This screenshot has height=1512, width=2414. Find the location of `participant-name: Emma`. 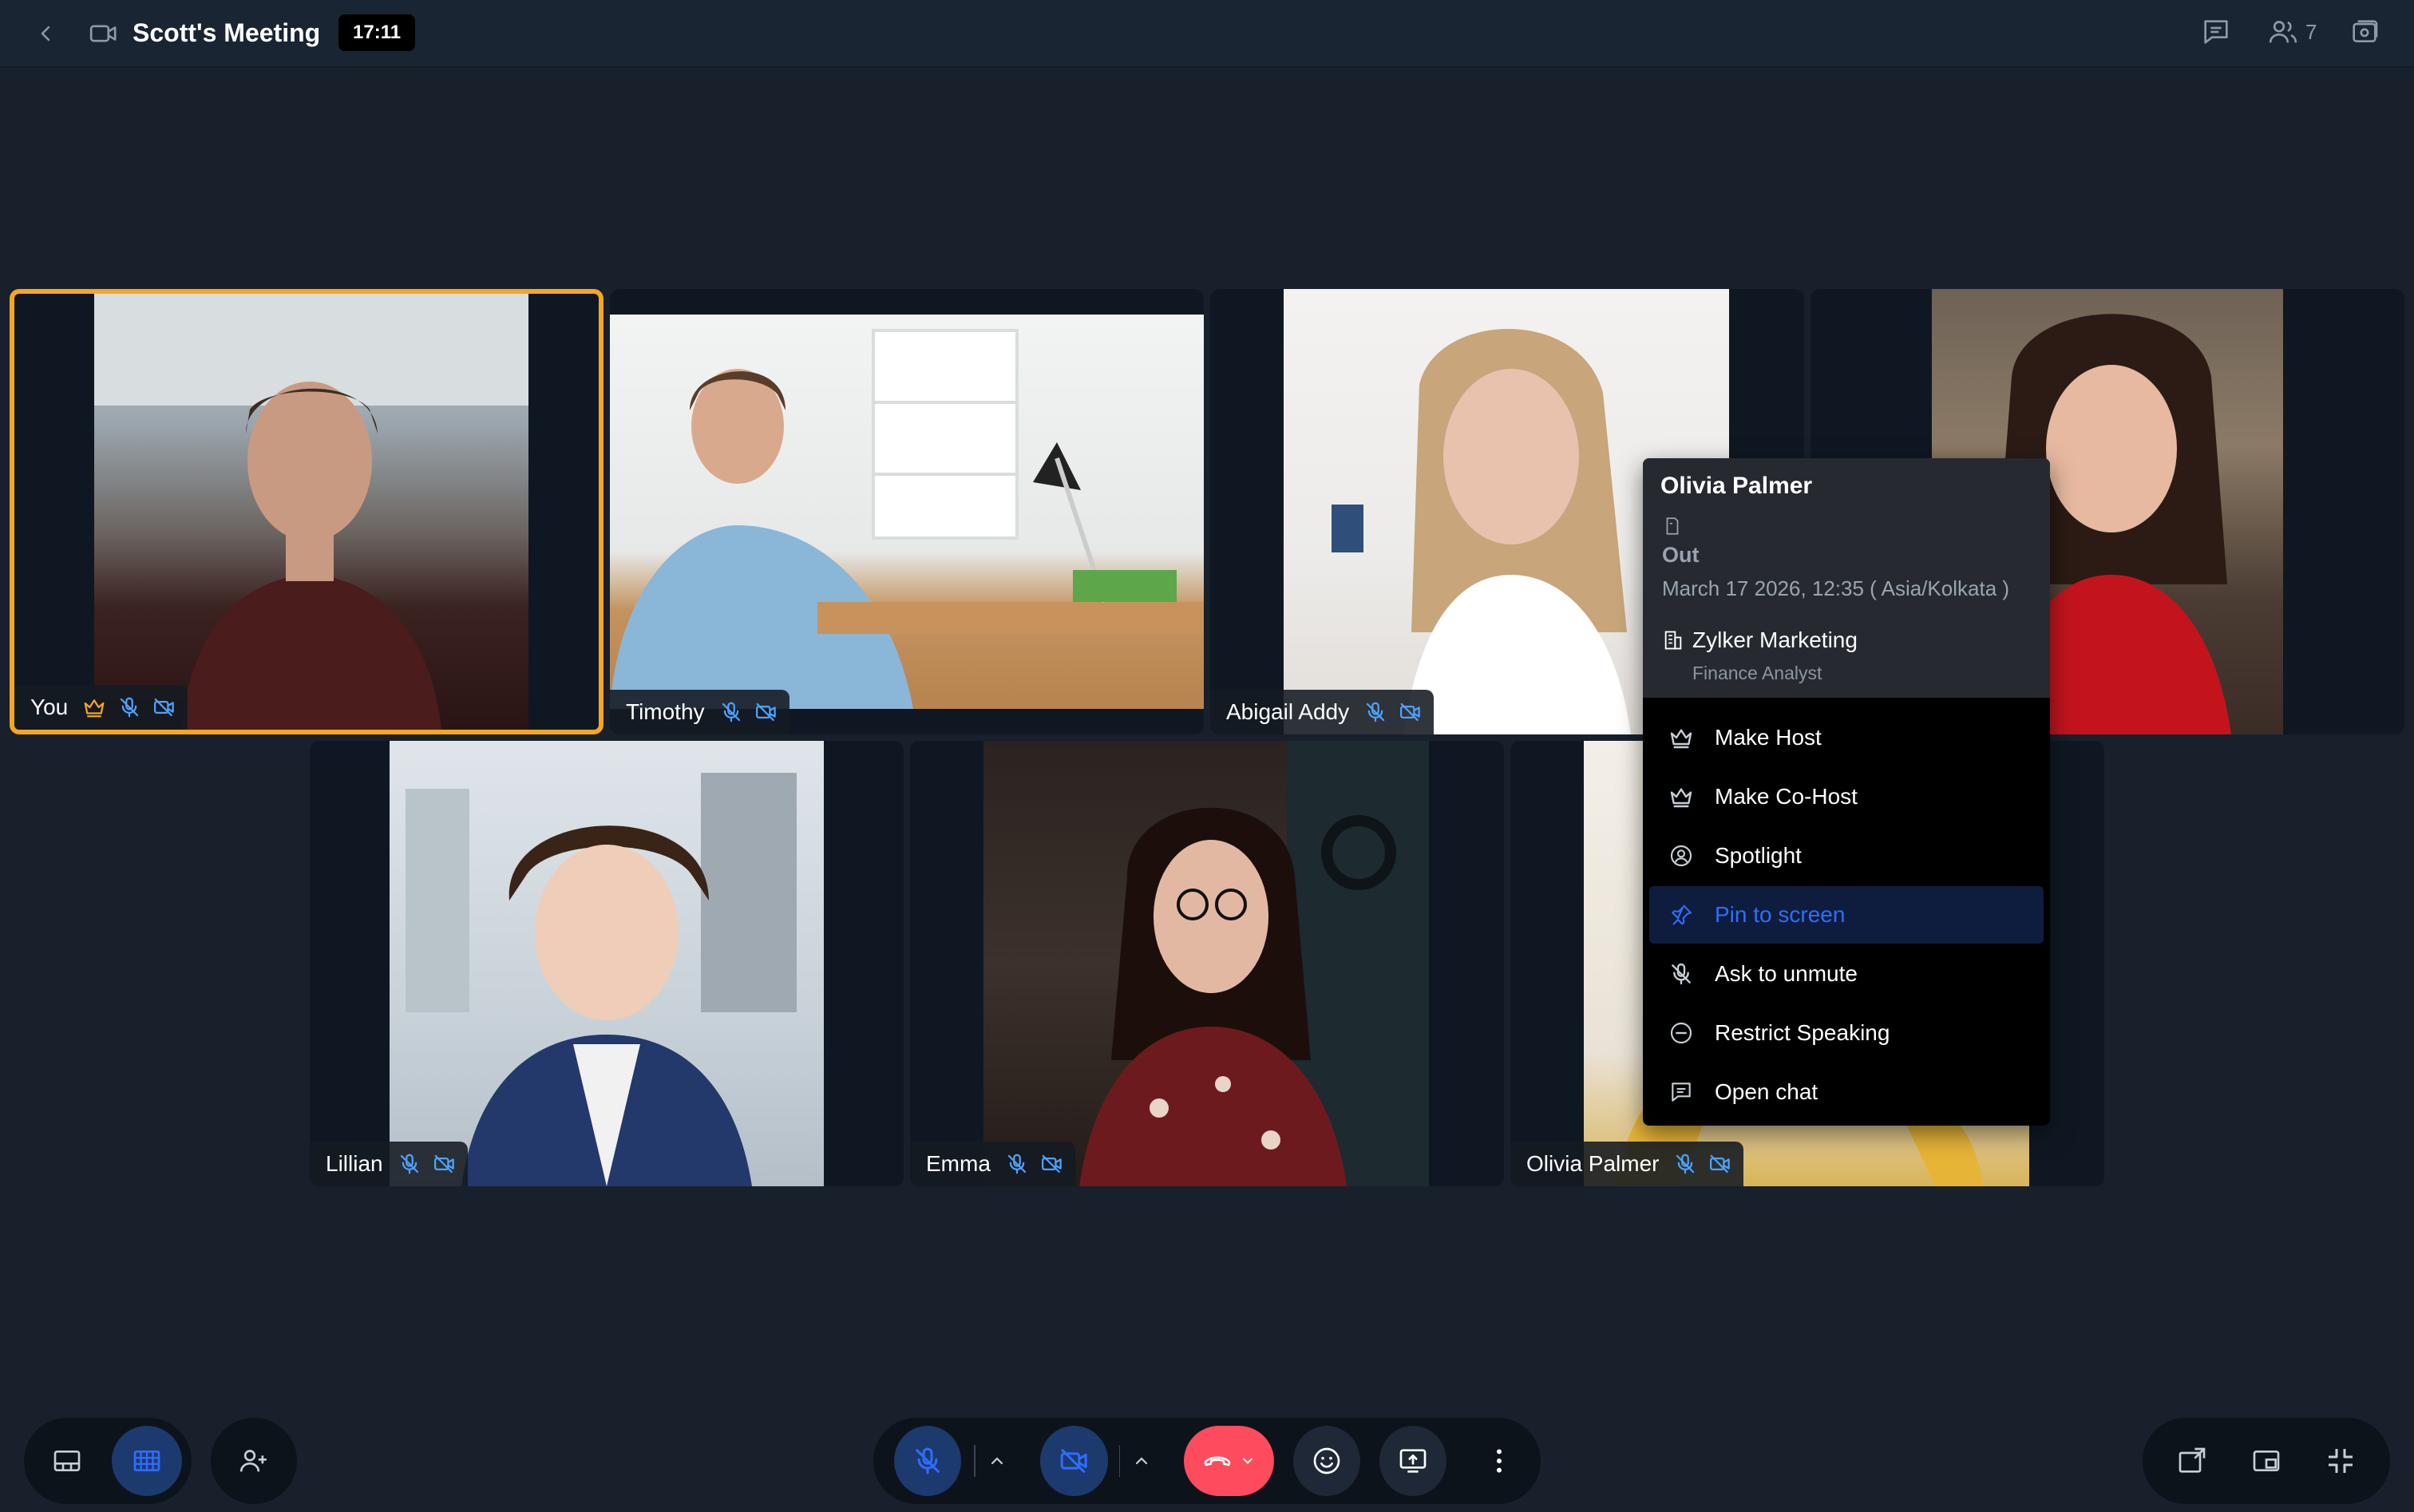

participant-name: Emma is located at coordinates (958, 1163).